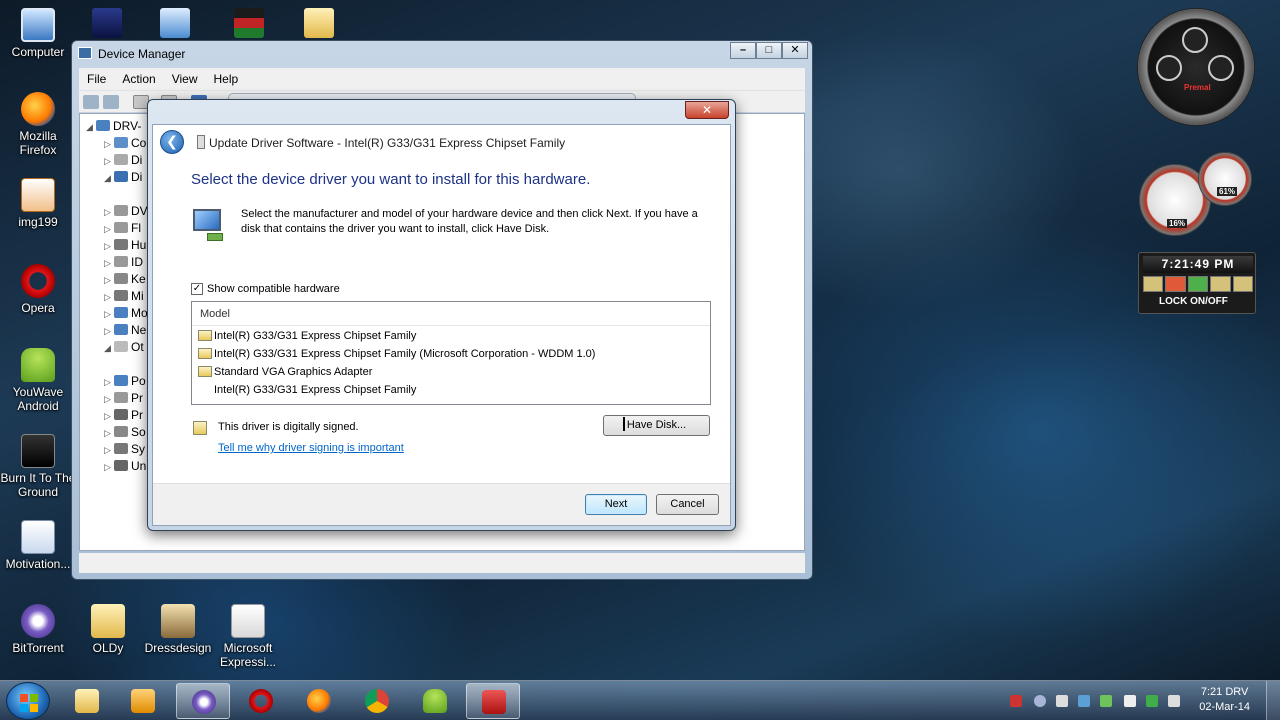 The image size is (1280, 720). What do you see at coordinates (126, 211) in the screenshot?
I see `tree-item: ▷ DV` at bounding box center [126, 211].